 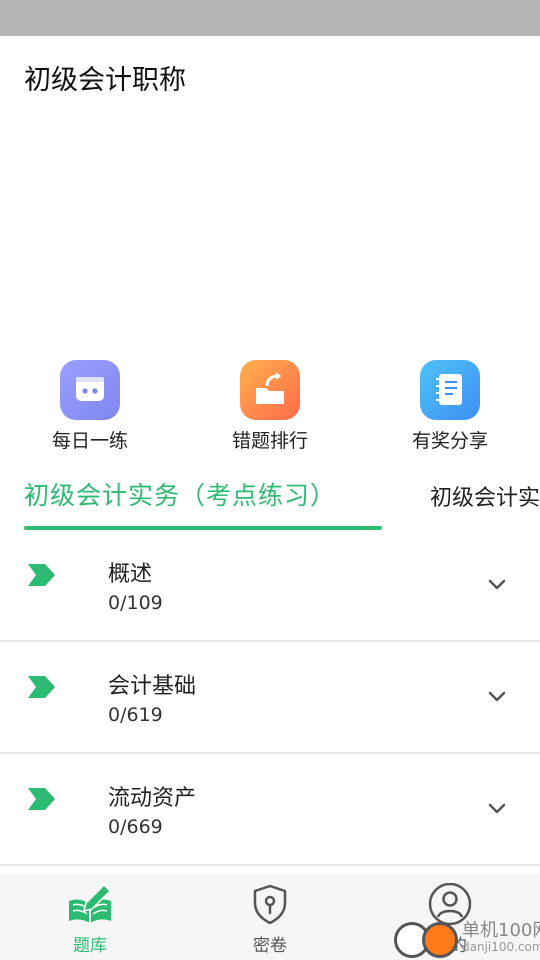 What do you see at coordinates (501, 947) in the screenshot?
I see `watermark-url: danji100.com` at bounding box center [501, 947].